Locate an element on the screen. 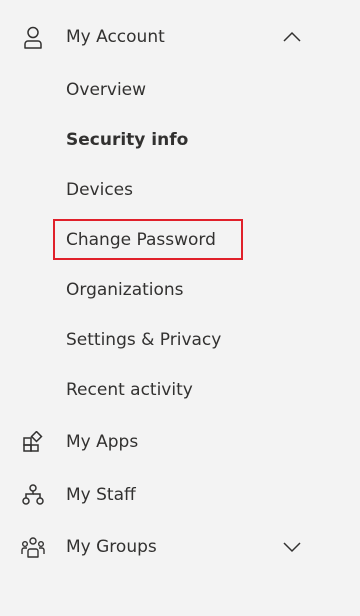  staff-hierarchy-icon is located at coordinates (33, 495).